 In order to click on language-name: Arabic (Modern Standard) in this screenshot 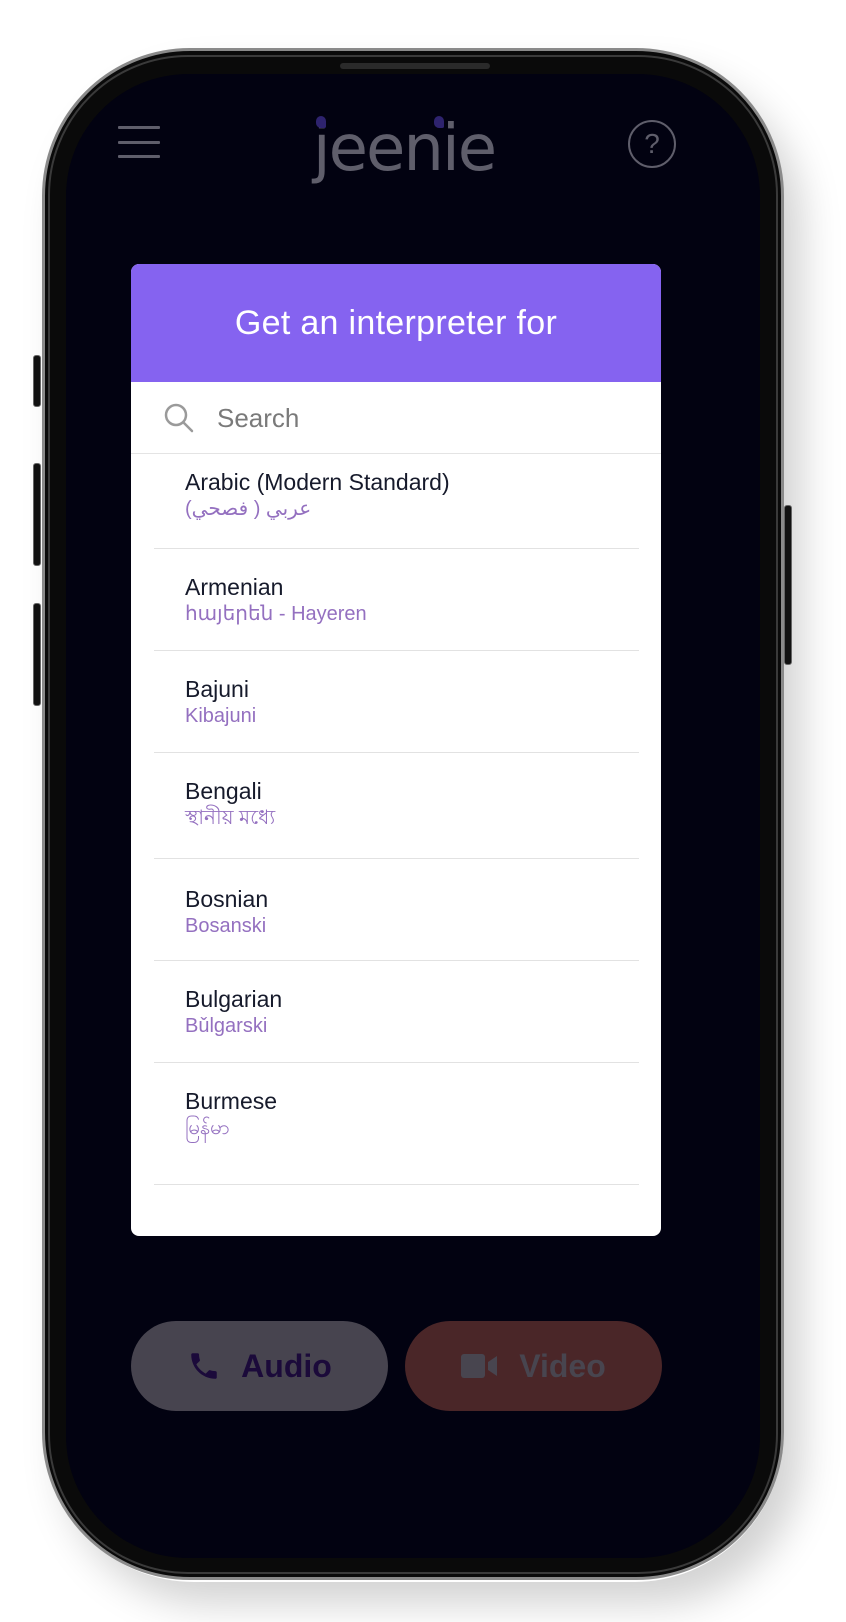, I will do `click(317, 482)`.